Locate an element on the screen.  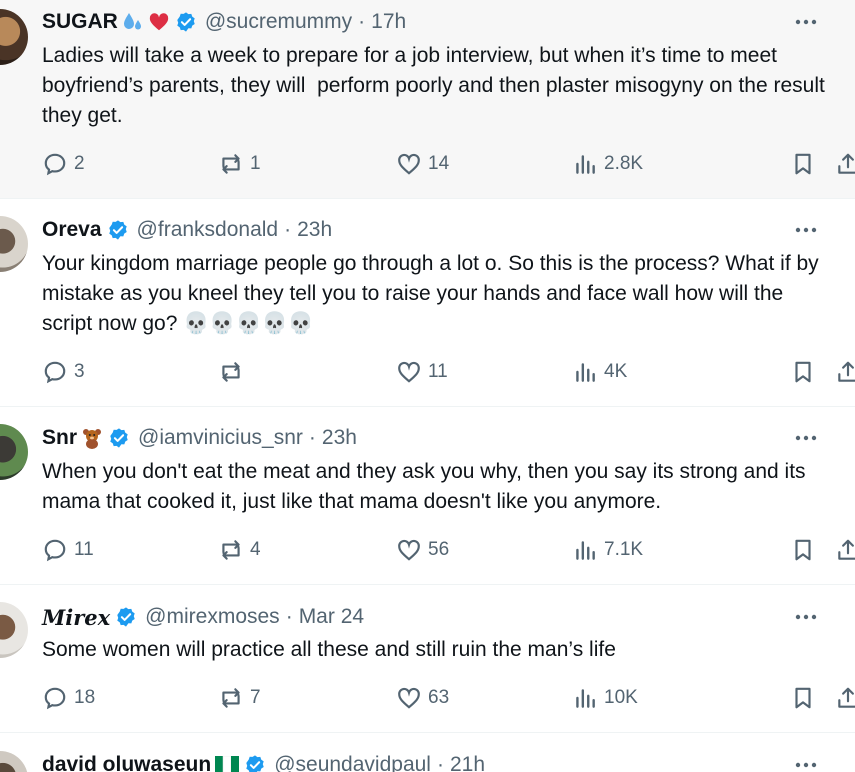
reply-count: 3 is located at coordinates (79, 371).